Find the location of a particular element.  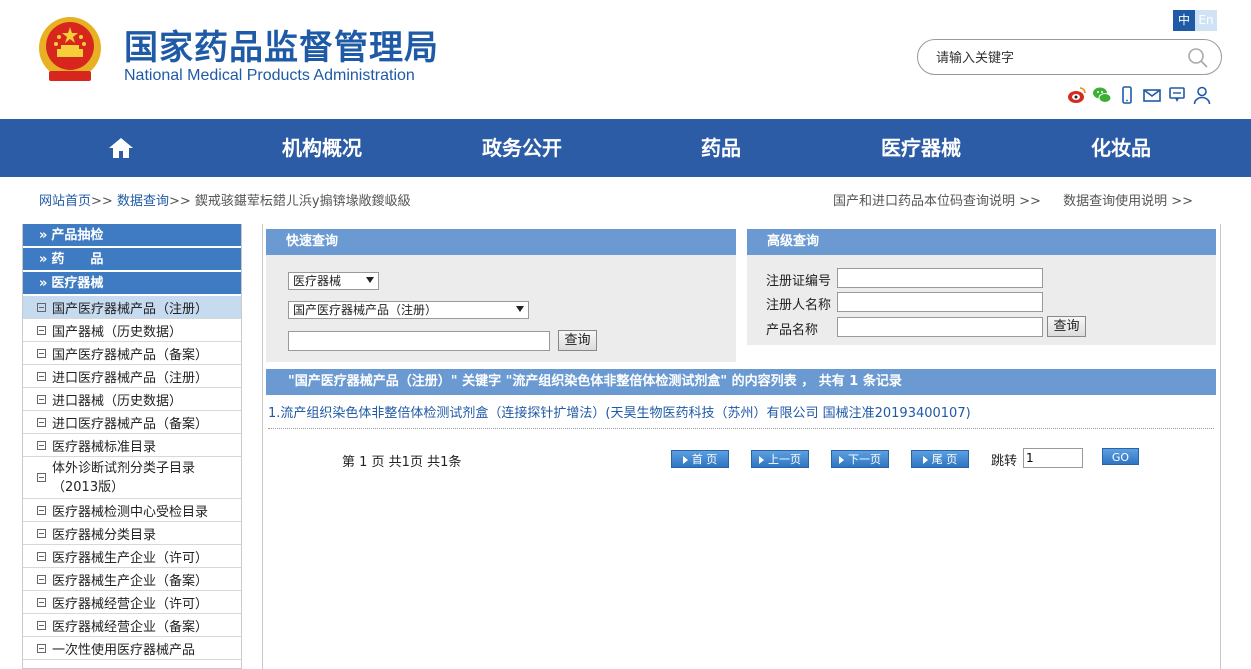

sidebar-item-classification: 医疗器械分类目录 is located at coordinates (132, 533).